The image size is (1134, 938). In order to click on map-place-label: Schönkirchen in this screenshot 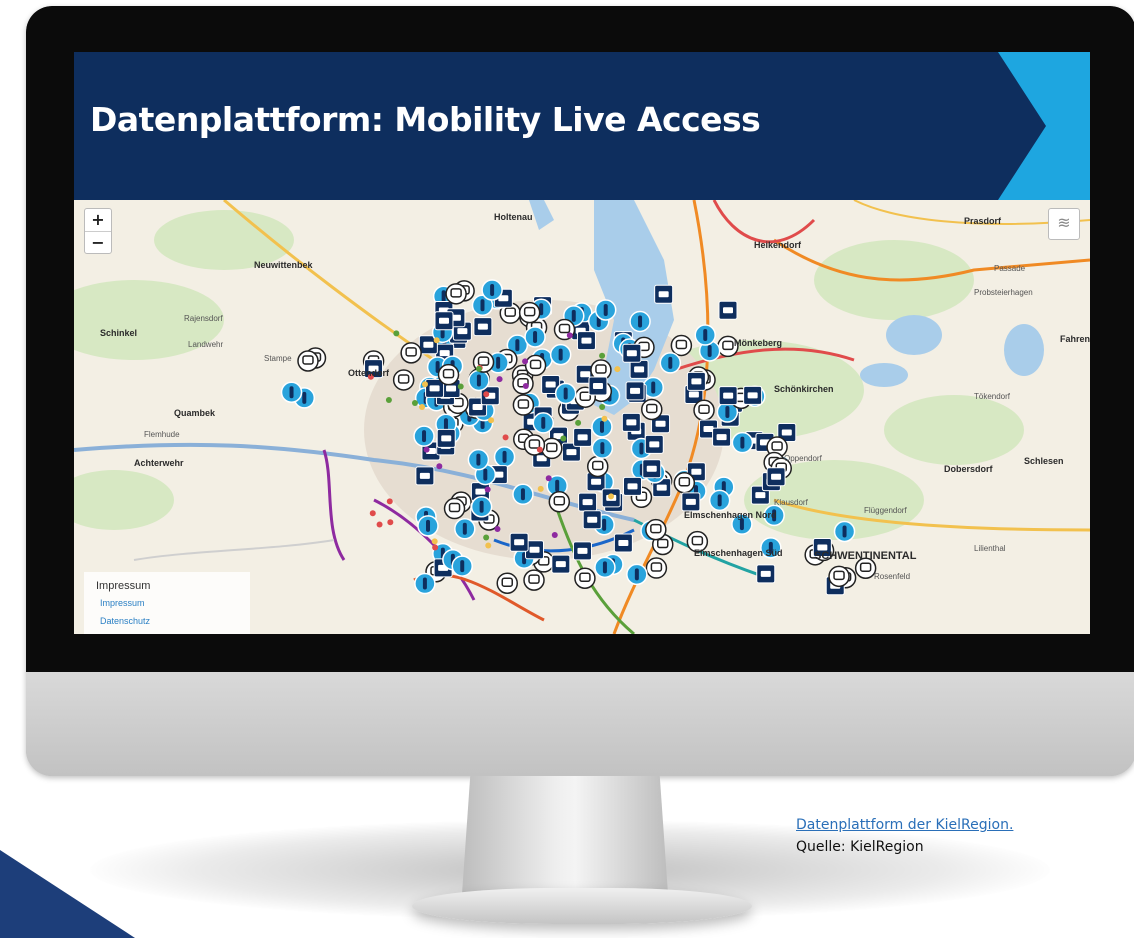, I will do `click(804, 389)`.